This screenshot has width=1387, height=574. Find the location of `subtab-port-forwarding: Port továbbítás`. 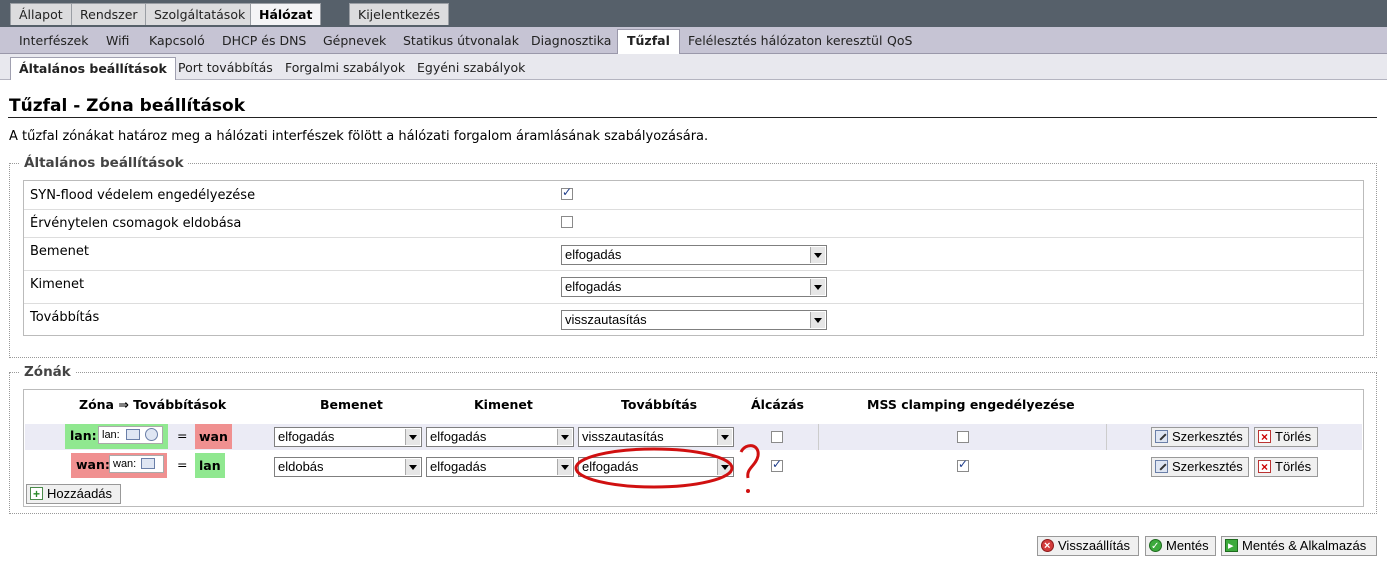

subtab-port-forwarding: Port továbbítás is located at coordinates (225, 68).